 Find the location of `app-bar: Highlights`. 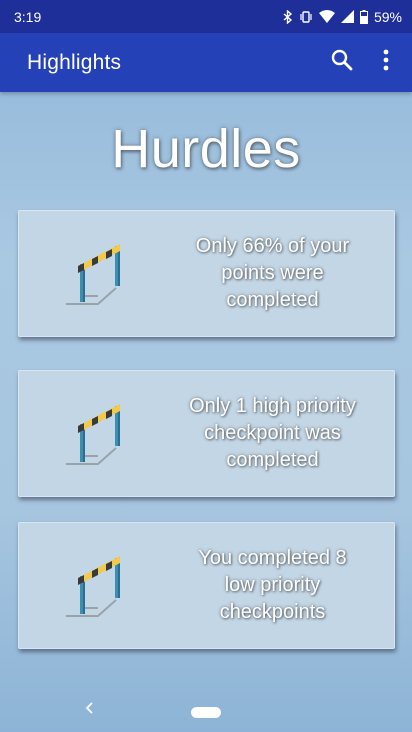

app-bar: Highlights is located at coordinates (206, 62).